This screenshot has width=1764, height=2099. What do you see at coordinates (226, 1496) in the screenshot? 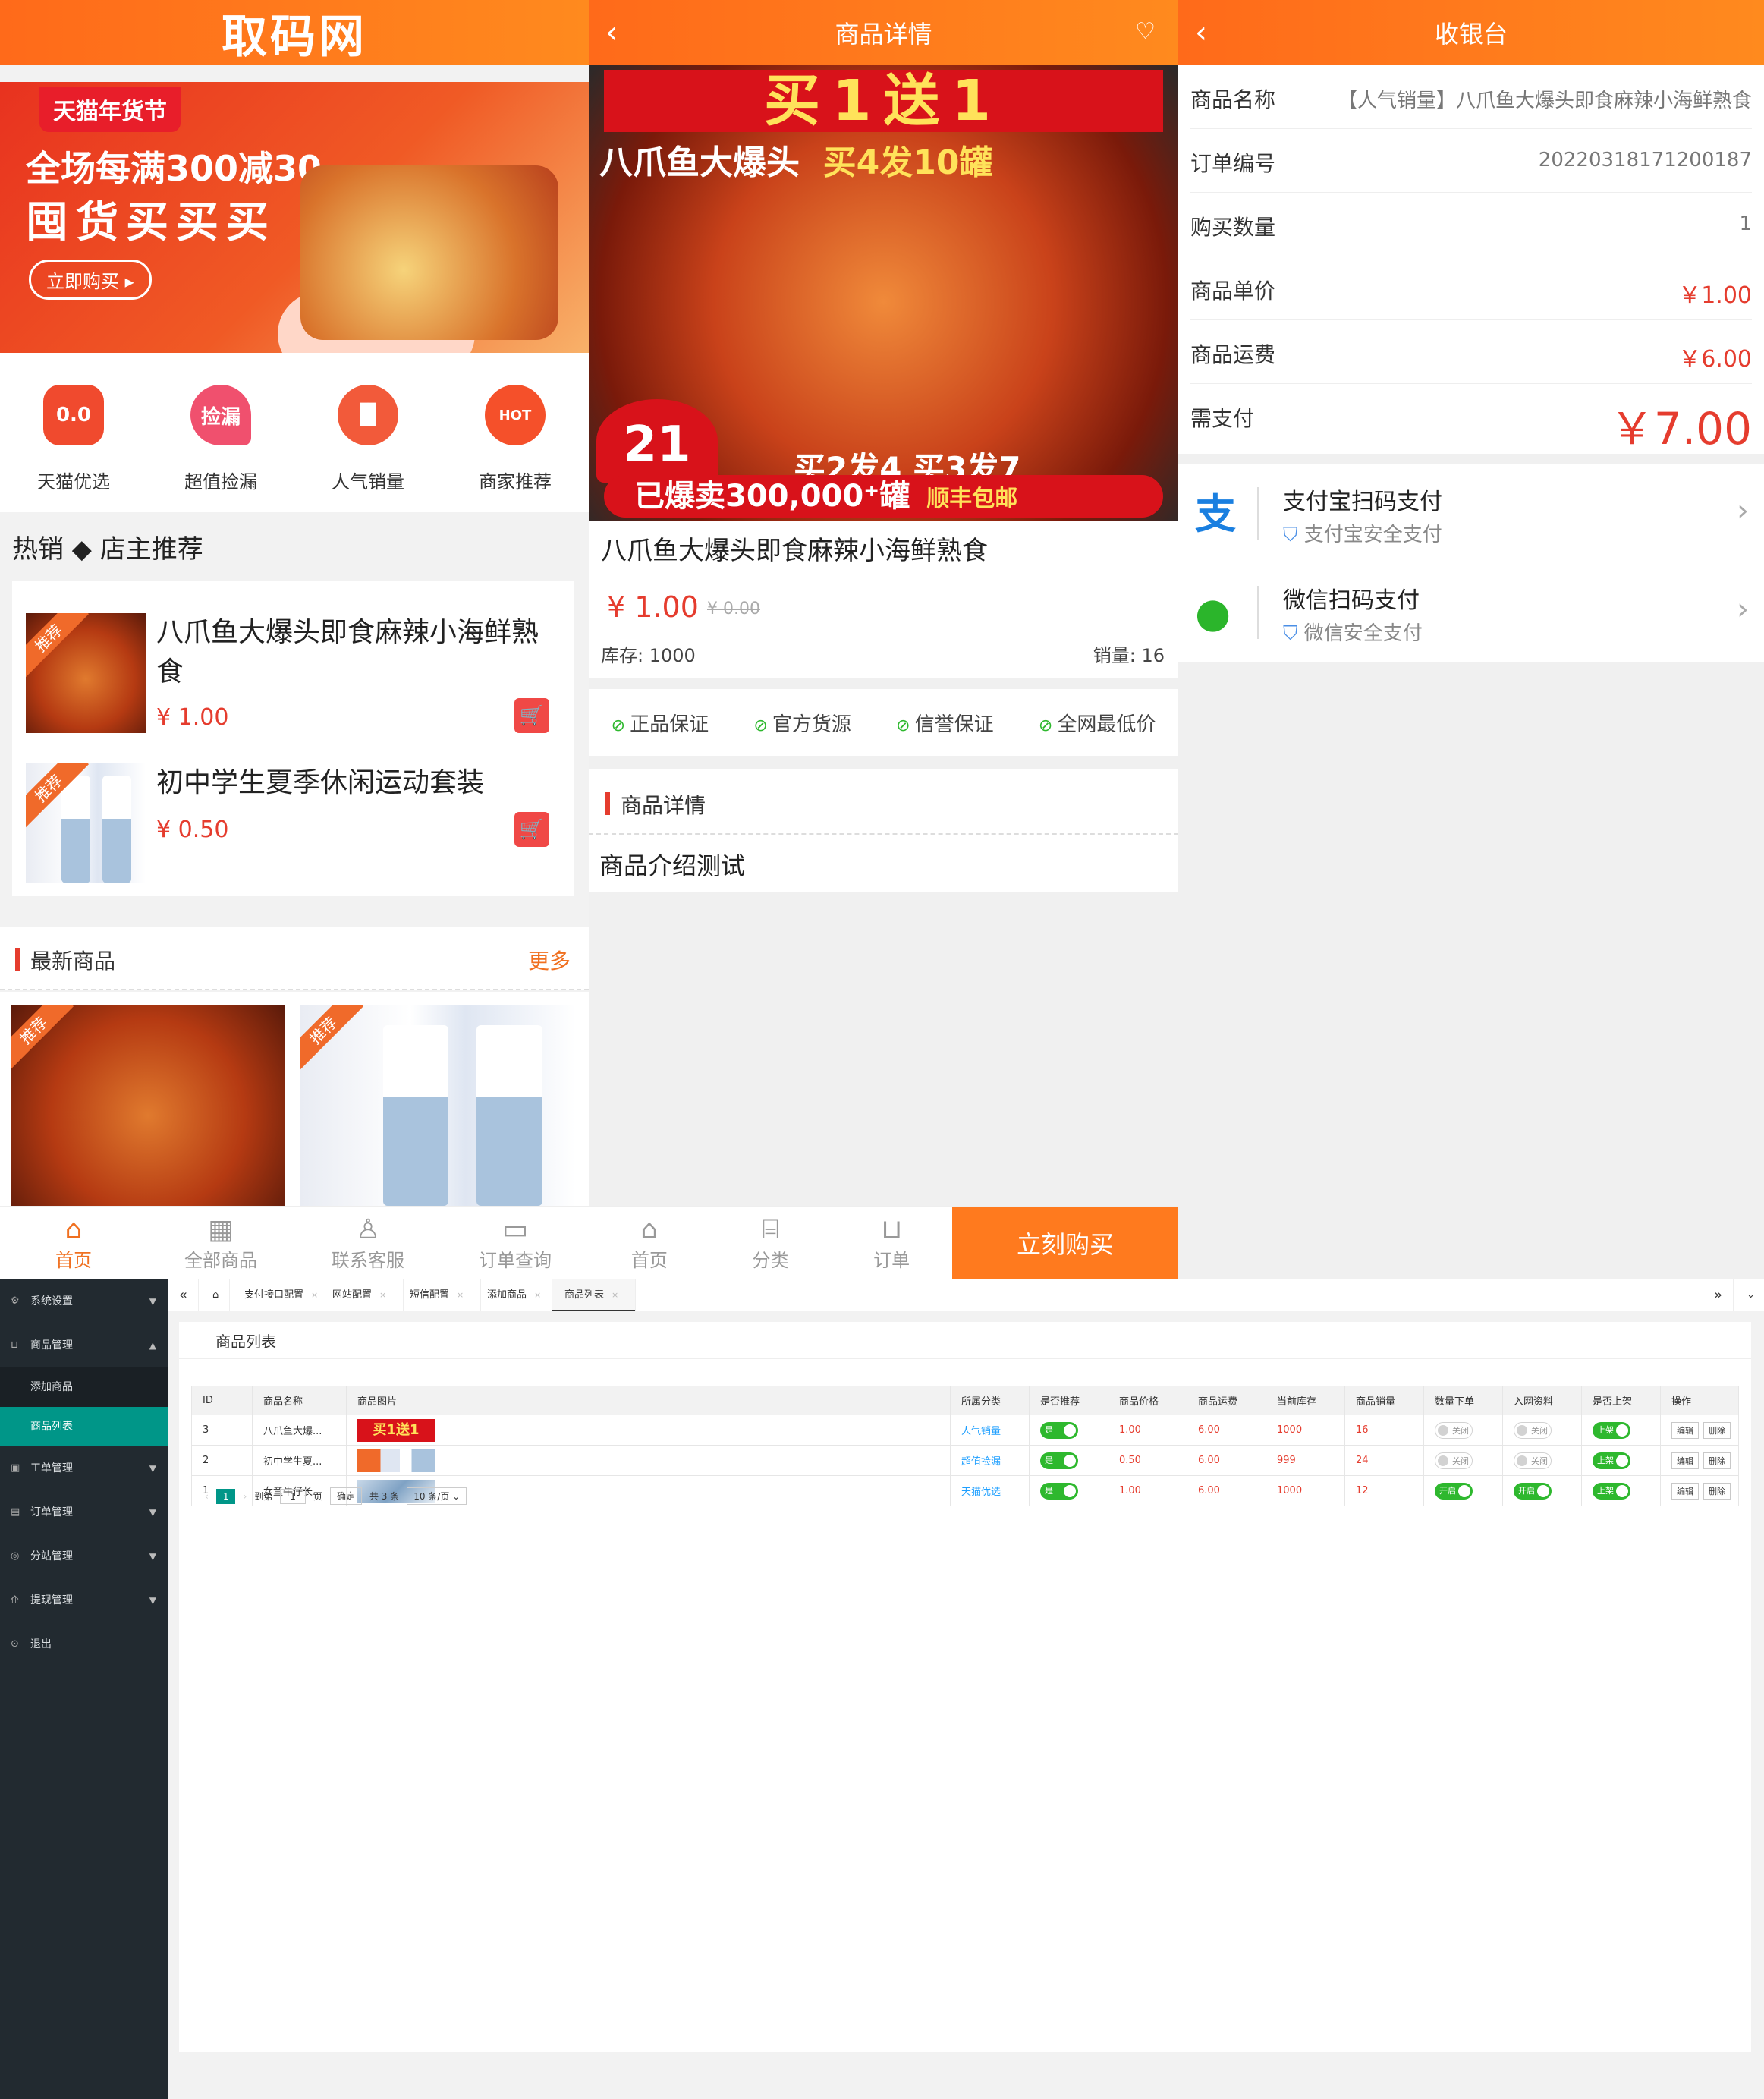
I see `page-number: 1` at bounding box center [226, 1496].